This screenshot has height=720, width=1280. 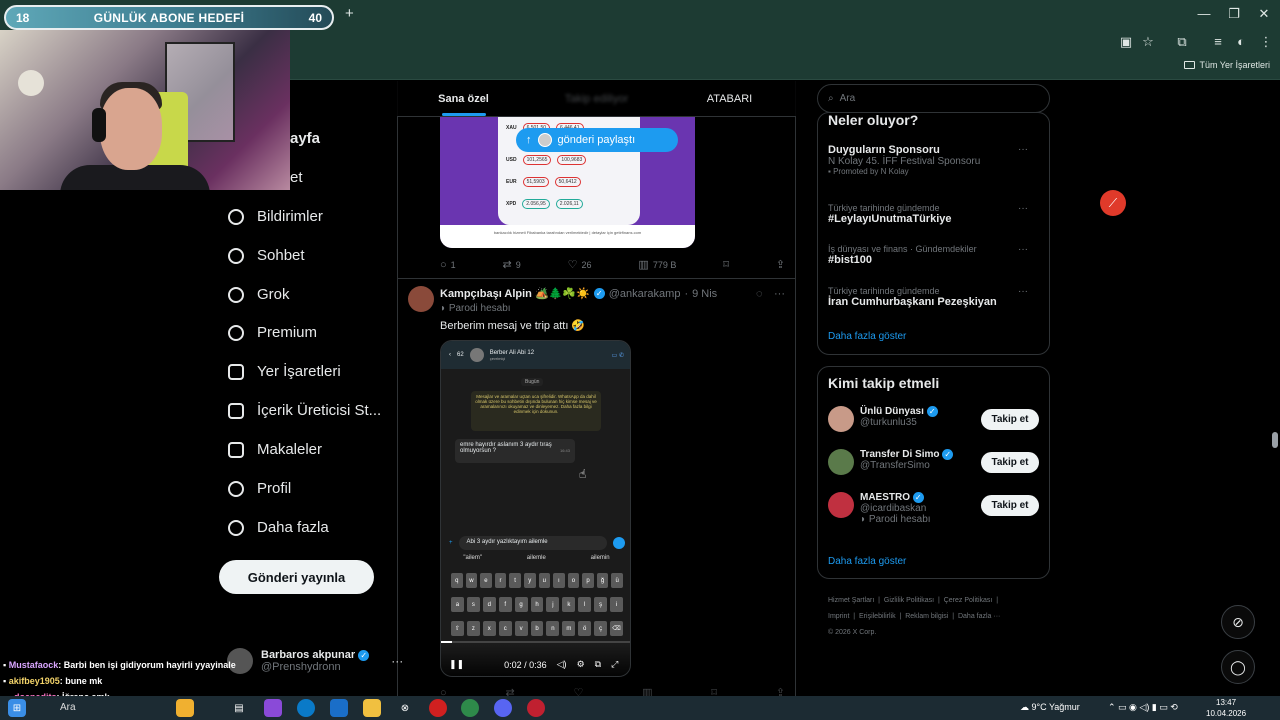 What do you see at coordinates (68, 707) in the screenshot?
I see `taskbar-search: Ara` at bounding box center [68, 707].